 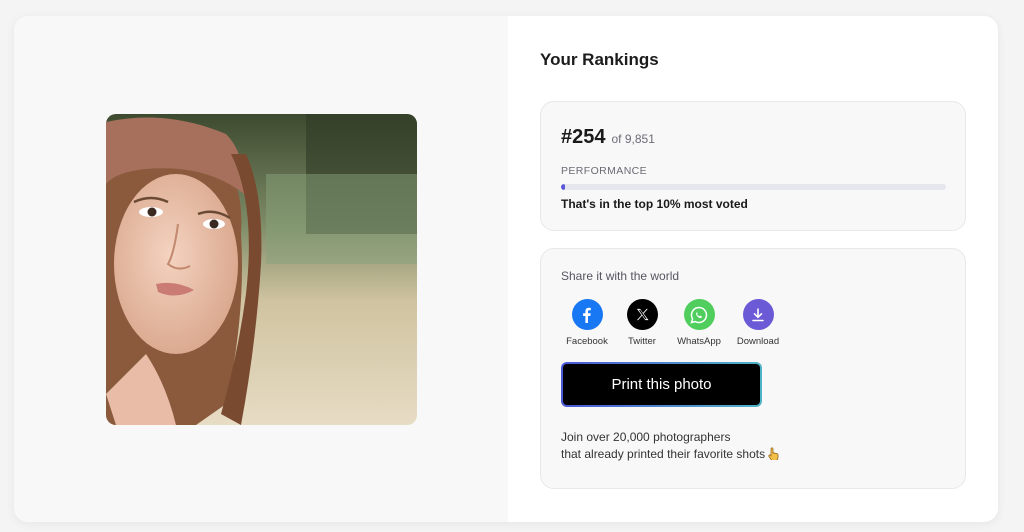 I want to click on twitter-label: Twitter, so click(x=642, y=341).